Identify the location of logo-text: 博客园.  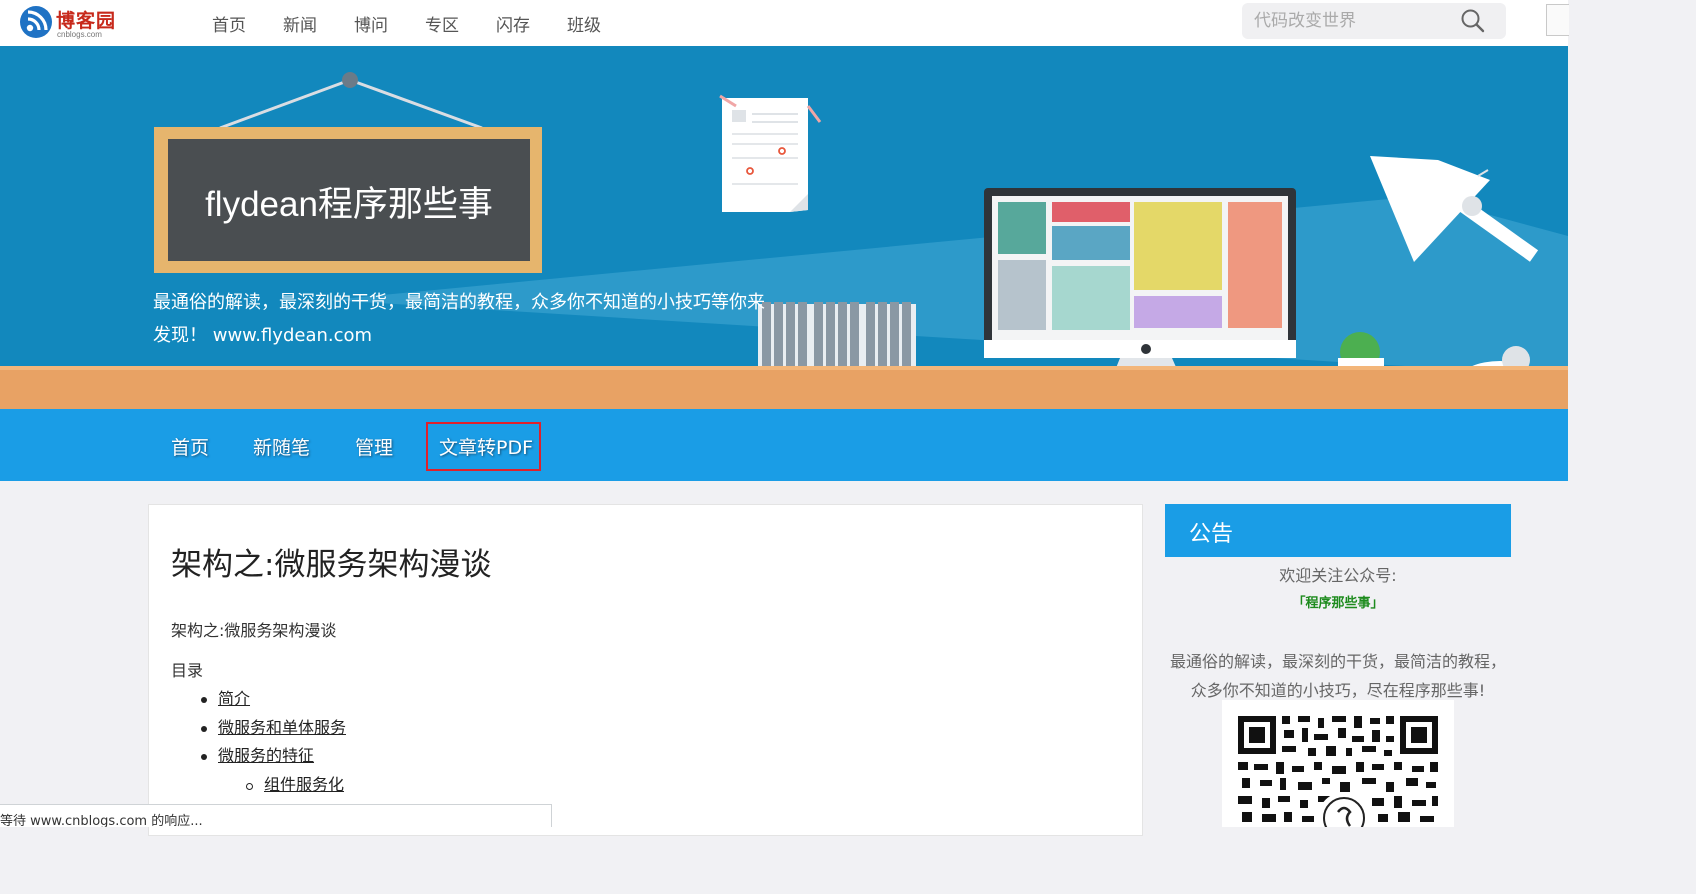
(86, 21).